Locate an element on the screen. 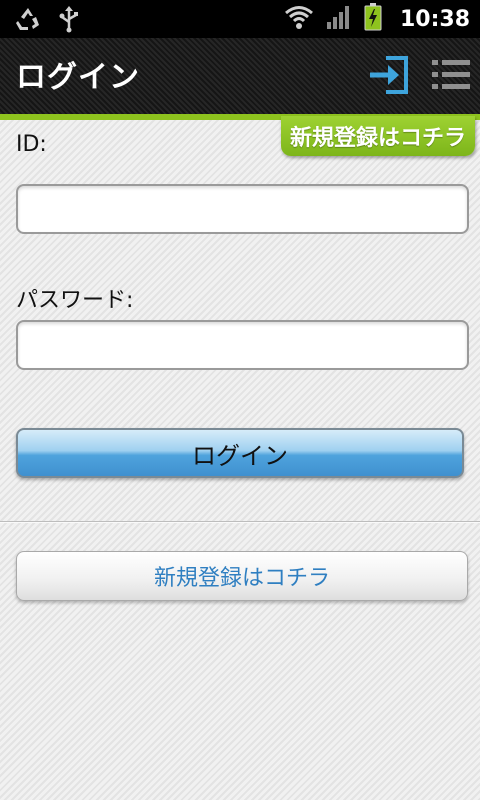 This screenshot has height=800, width=480. signal-icon is located at coordinates (339, 19).